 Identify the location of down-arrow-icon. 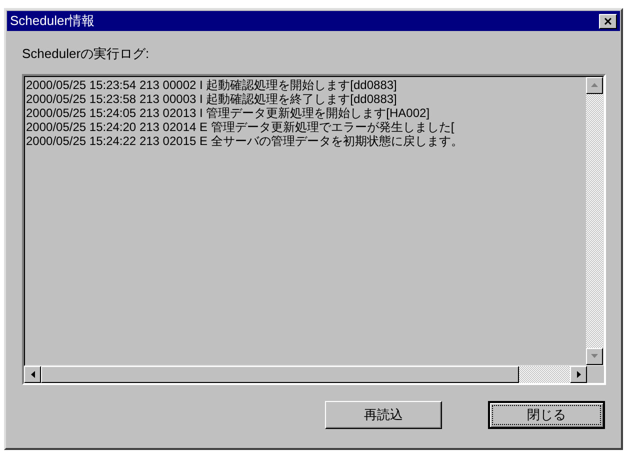
(594, 356).